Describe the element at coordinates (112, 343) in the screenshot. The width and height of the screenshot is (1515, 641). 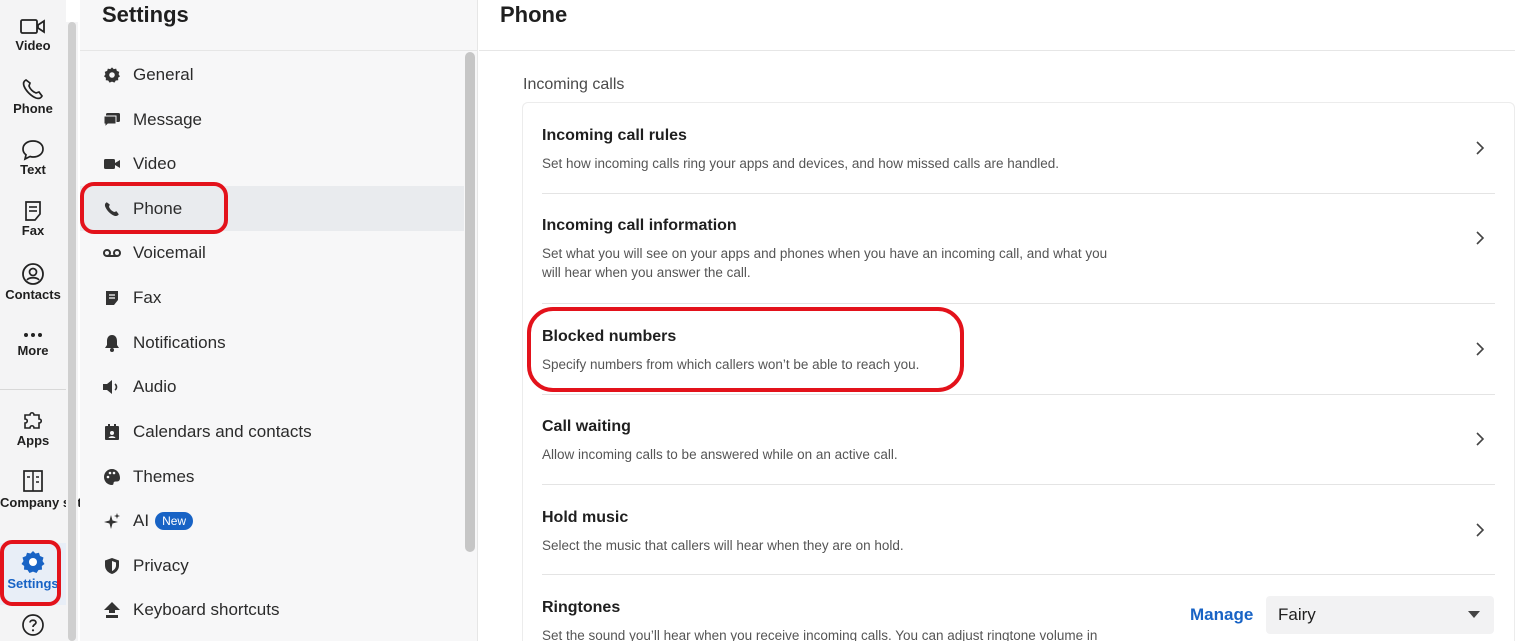
I see `bell-icon` at that location.